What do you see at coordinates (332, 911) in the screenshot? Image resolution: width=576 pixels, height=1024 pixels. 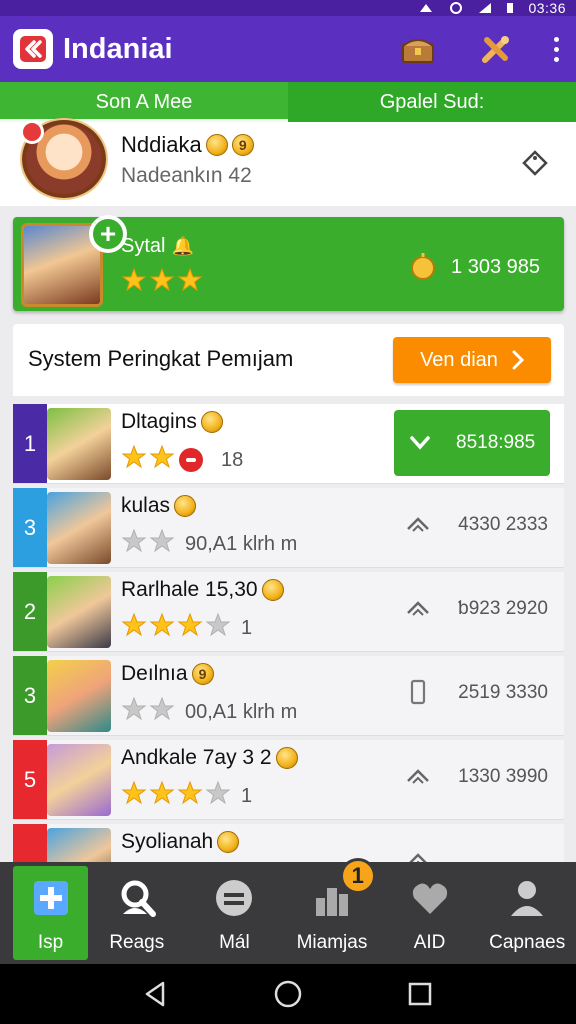 I see `nav-item-miamjas: Miamjas 1` at bounding box center [332, 911].